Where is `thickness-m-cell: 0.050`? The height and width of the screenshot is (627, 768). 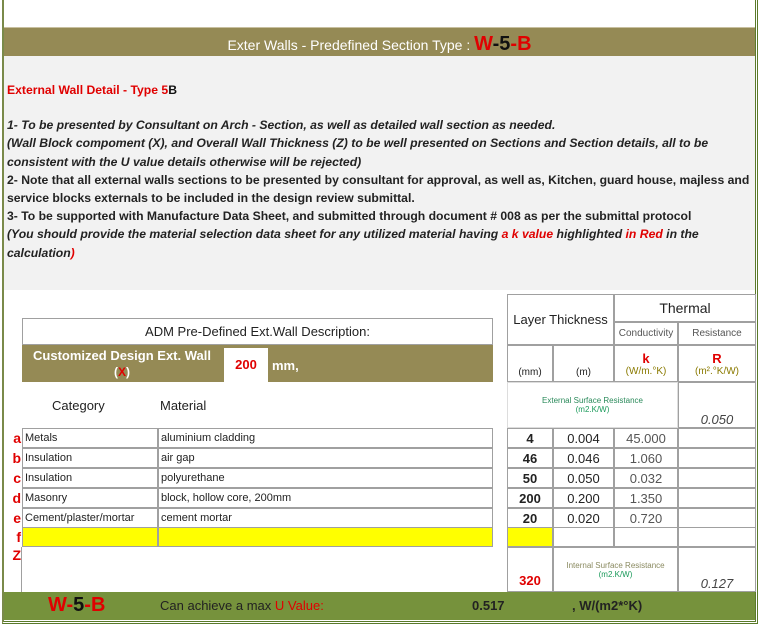 thickness-m-cell: 0.050 is located at coordinates (583, 478).